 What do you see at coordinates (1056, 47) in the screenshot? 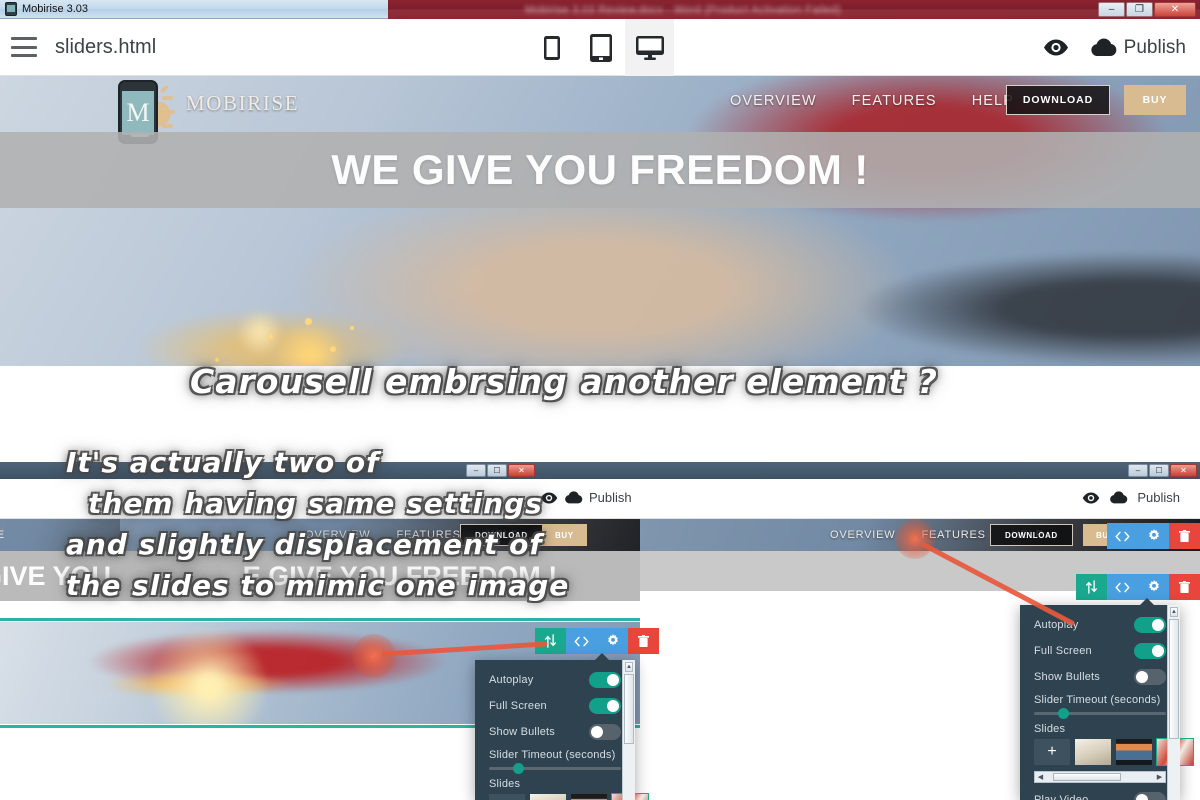
I see `preview-button` at bounding box center [1056, 47].